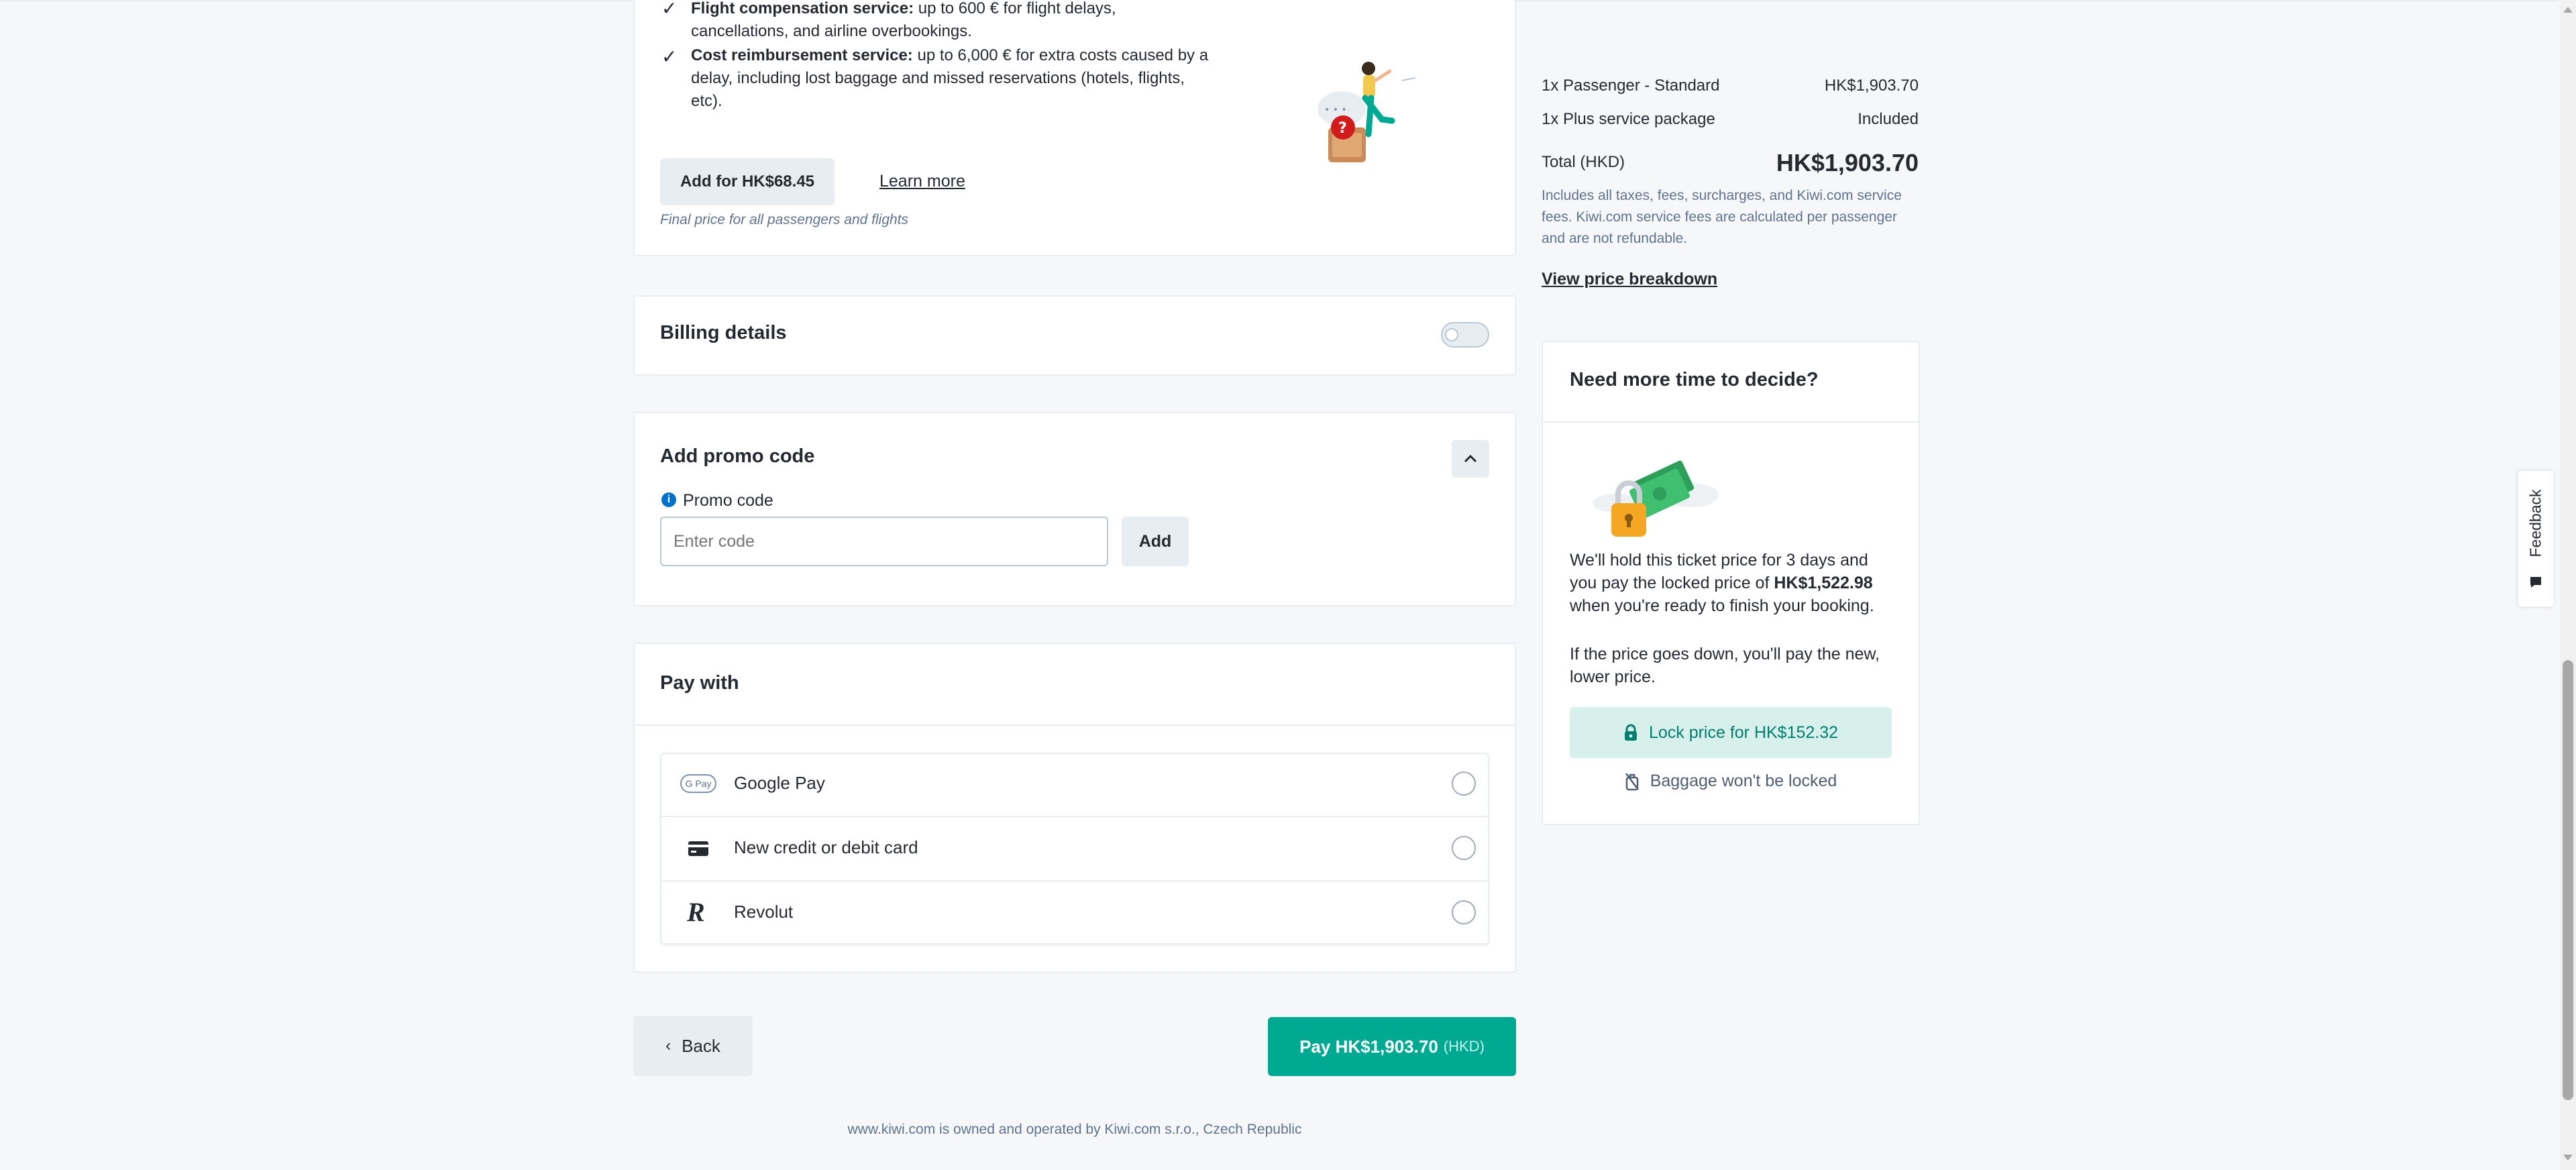  I want to click on add-insurance-button: Add for HK$68.45, so click(747, 181).